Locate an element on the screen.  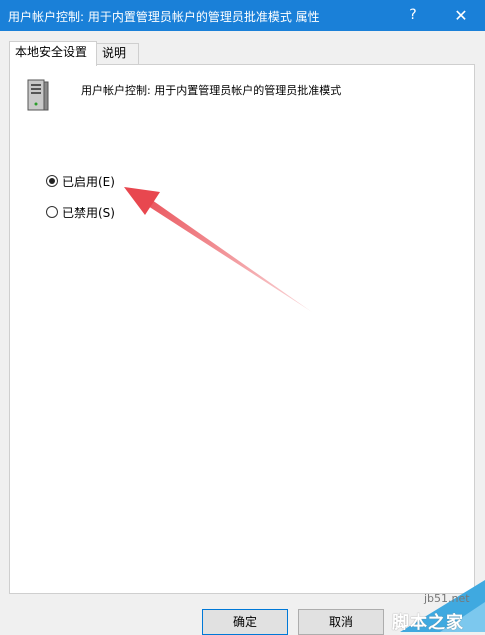
disabled-label: 已禁用(S) is located at coordinates (88, 212).